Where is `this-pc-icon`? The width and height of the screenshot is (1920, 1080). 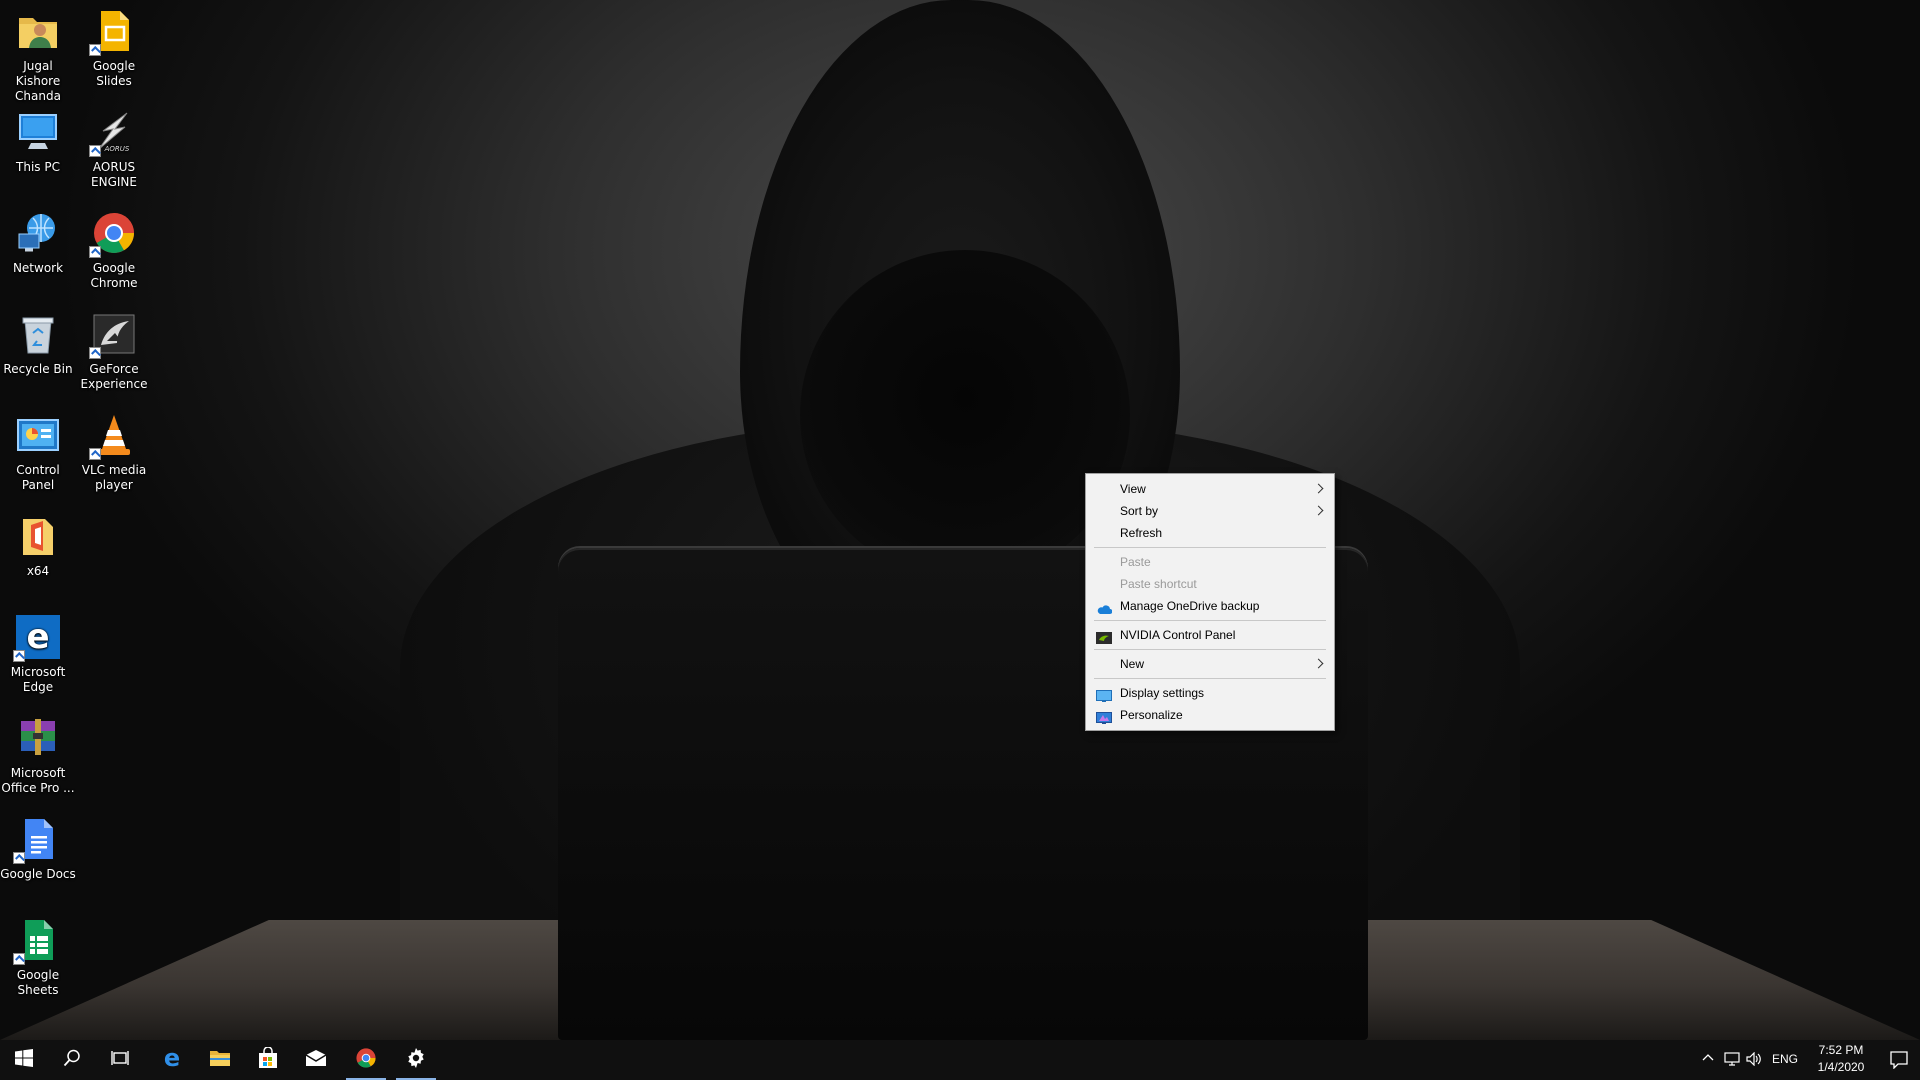
this-pc-icon is located at coordinates (38, 132).